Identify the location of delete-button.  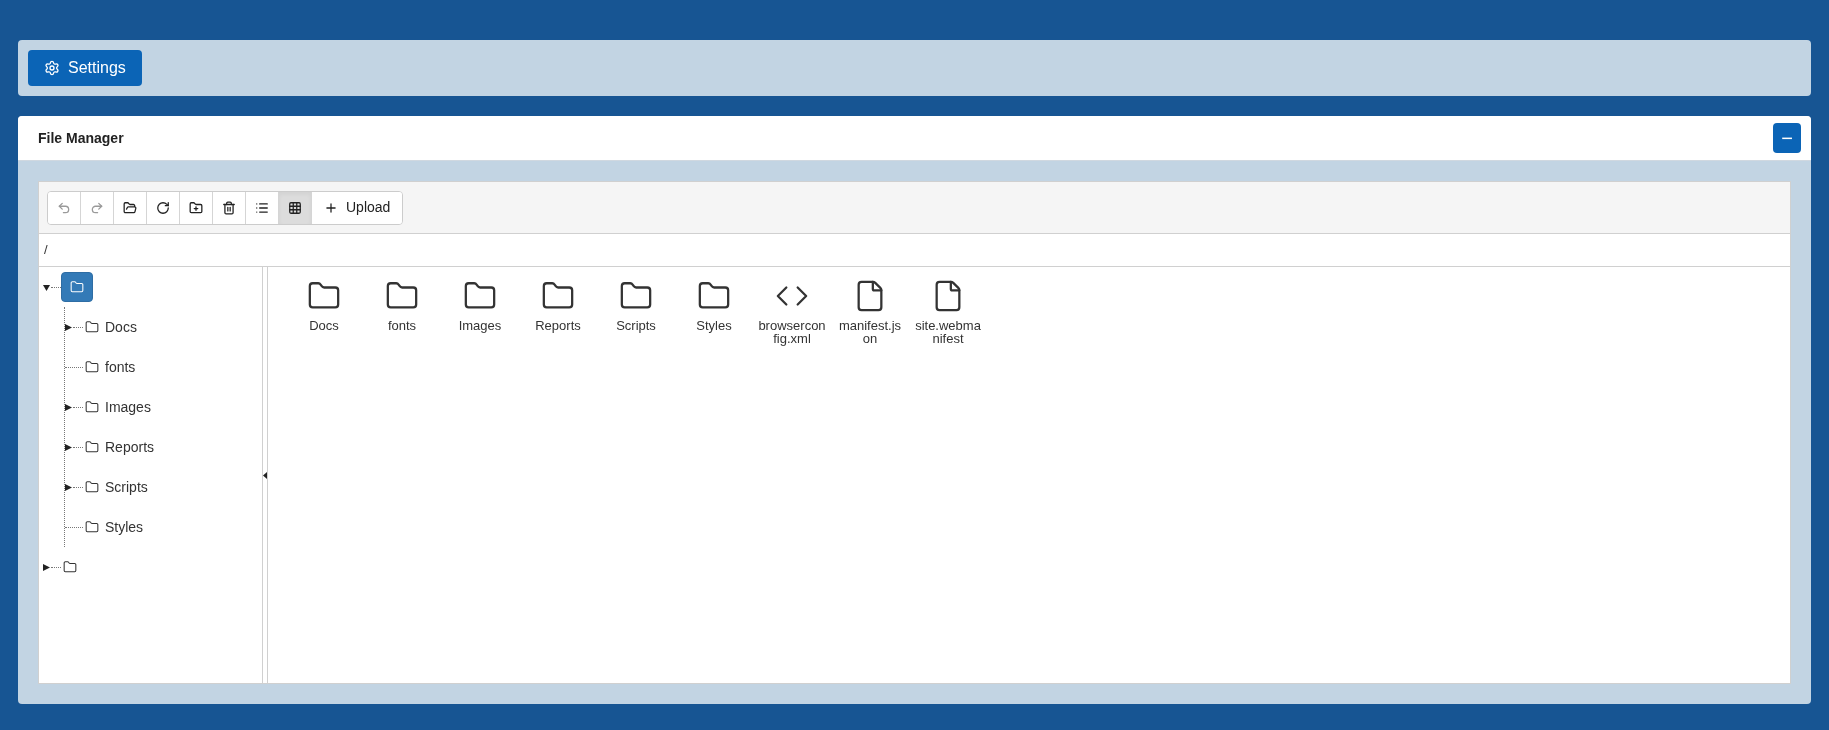
(229, 207).